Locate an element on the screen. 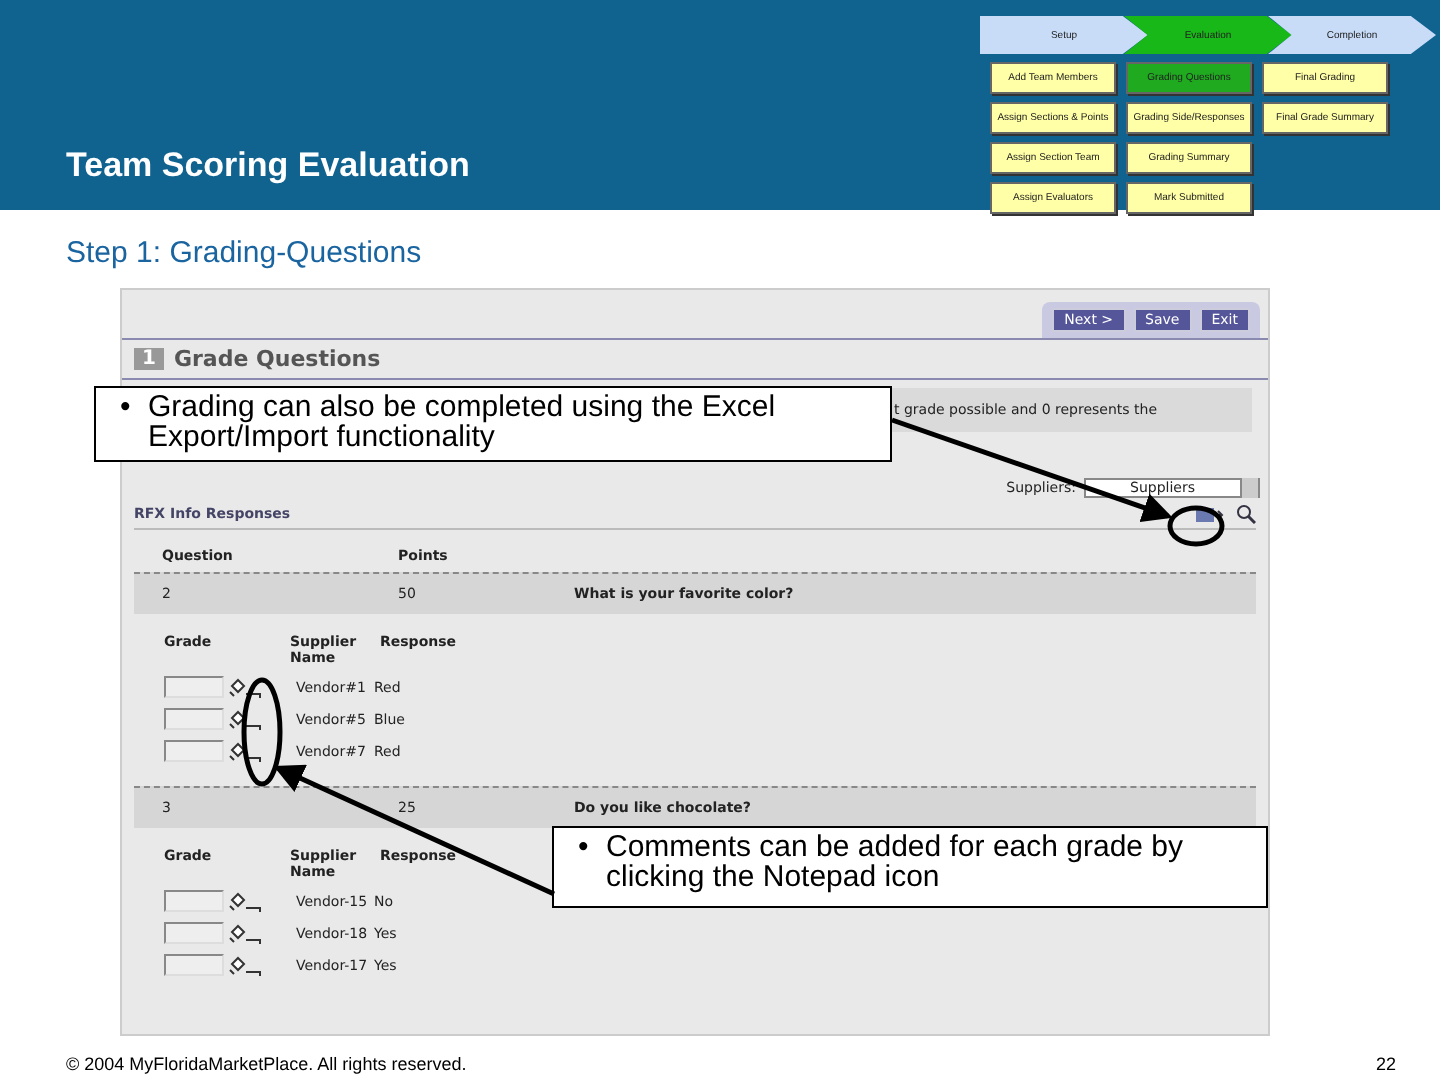 The width and height of the screenshot is (1440, 1080). page-title: Team Scoring Evaluation is located at coordinates (268, 166).